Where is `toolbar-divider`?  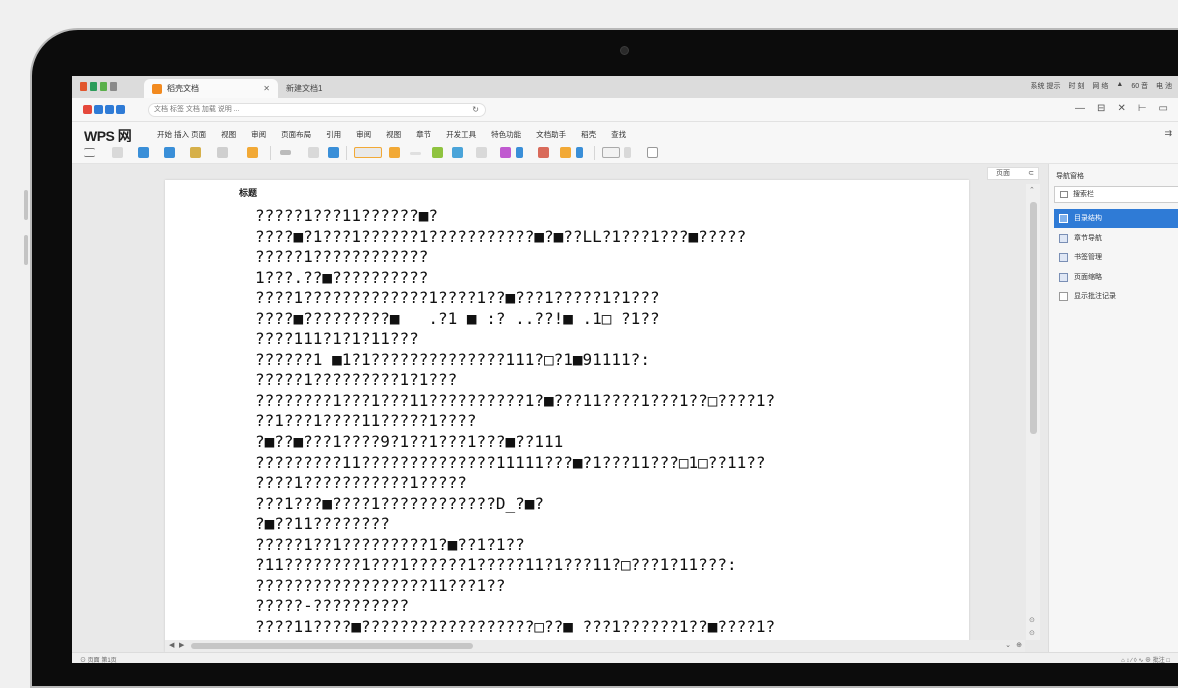 toolbar-divider is located at coordinates (270, 153).